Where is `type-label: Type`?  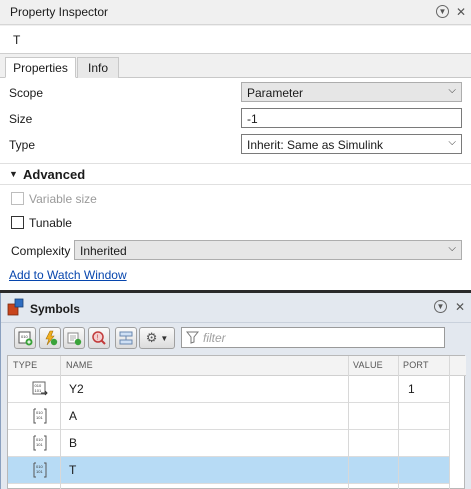 type-label: Type is located at coordinates (22, 145).